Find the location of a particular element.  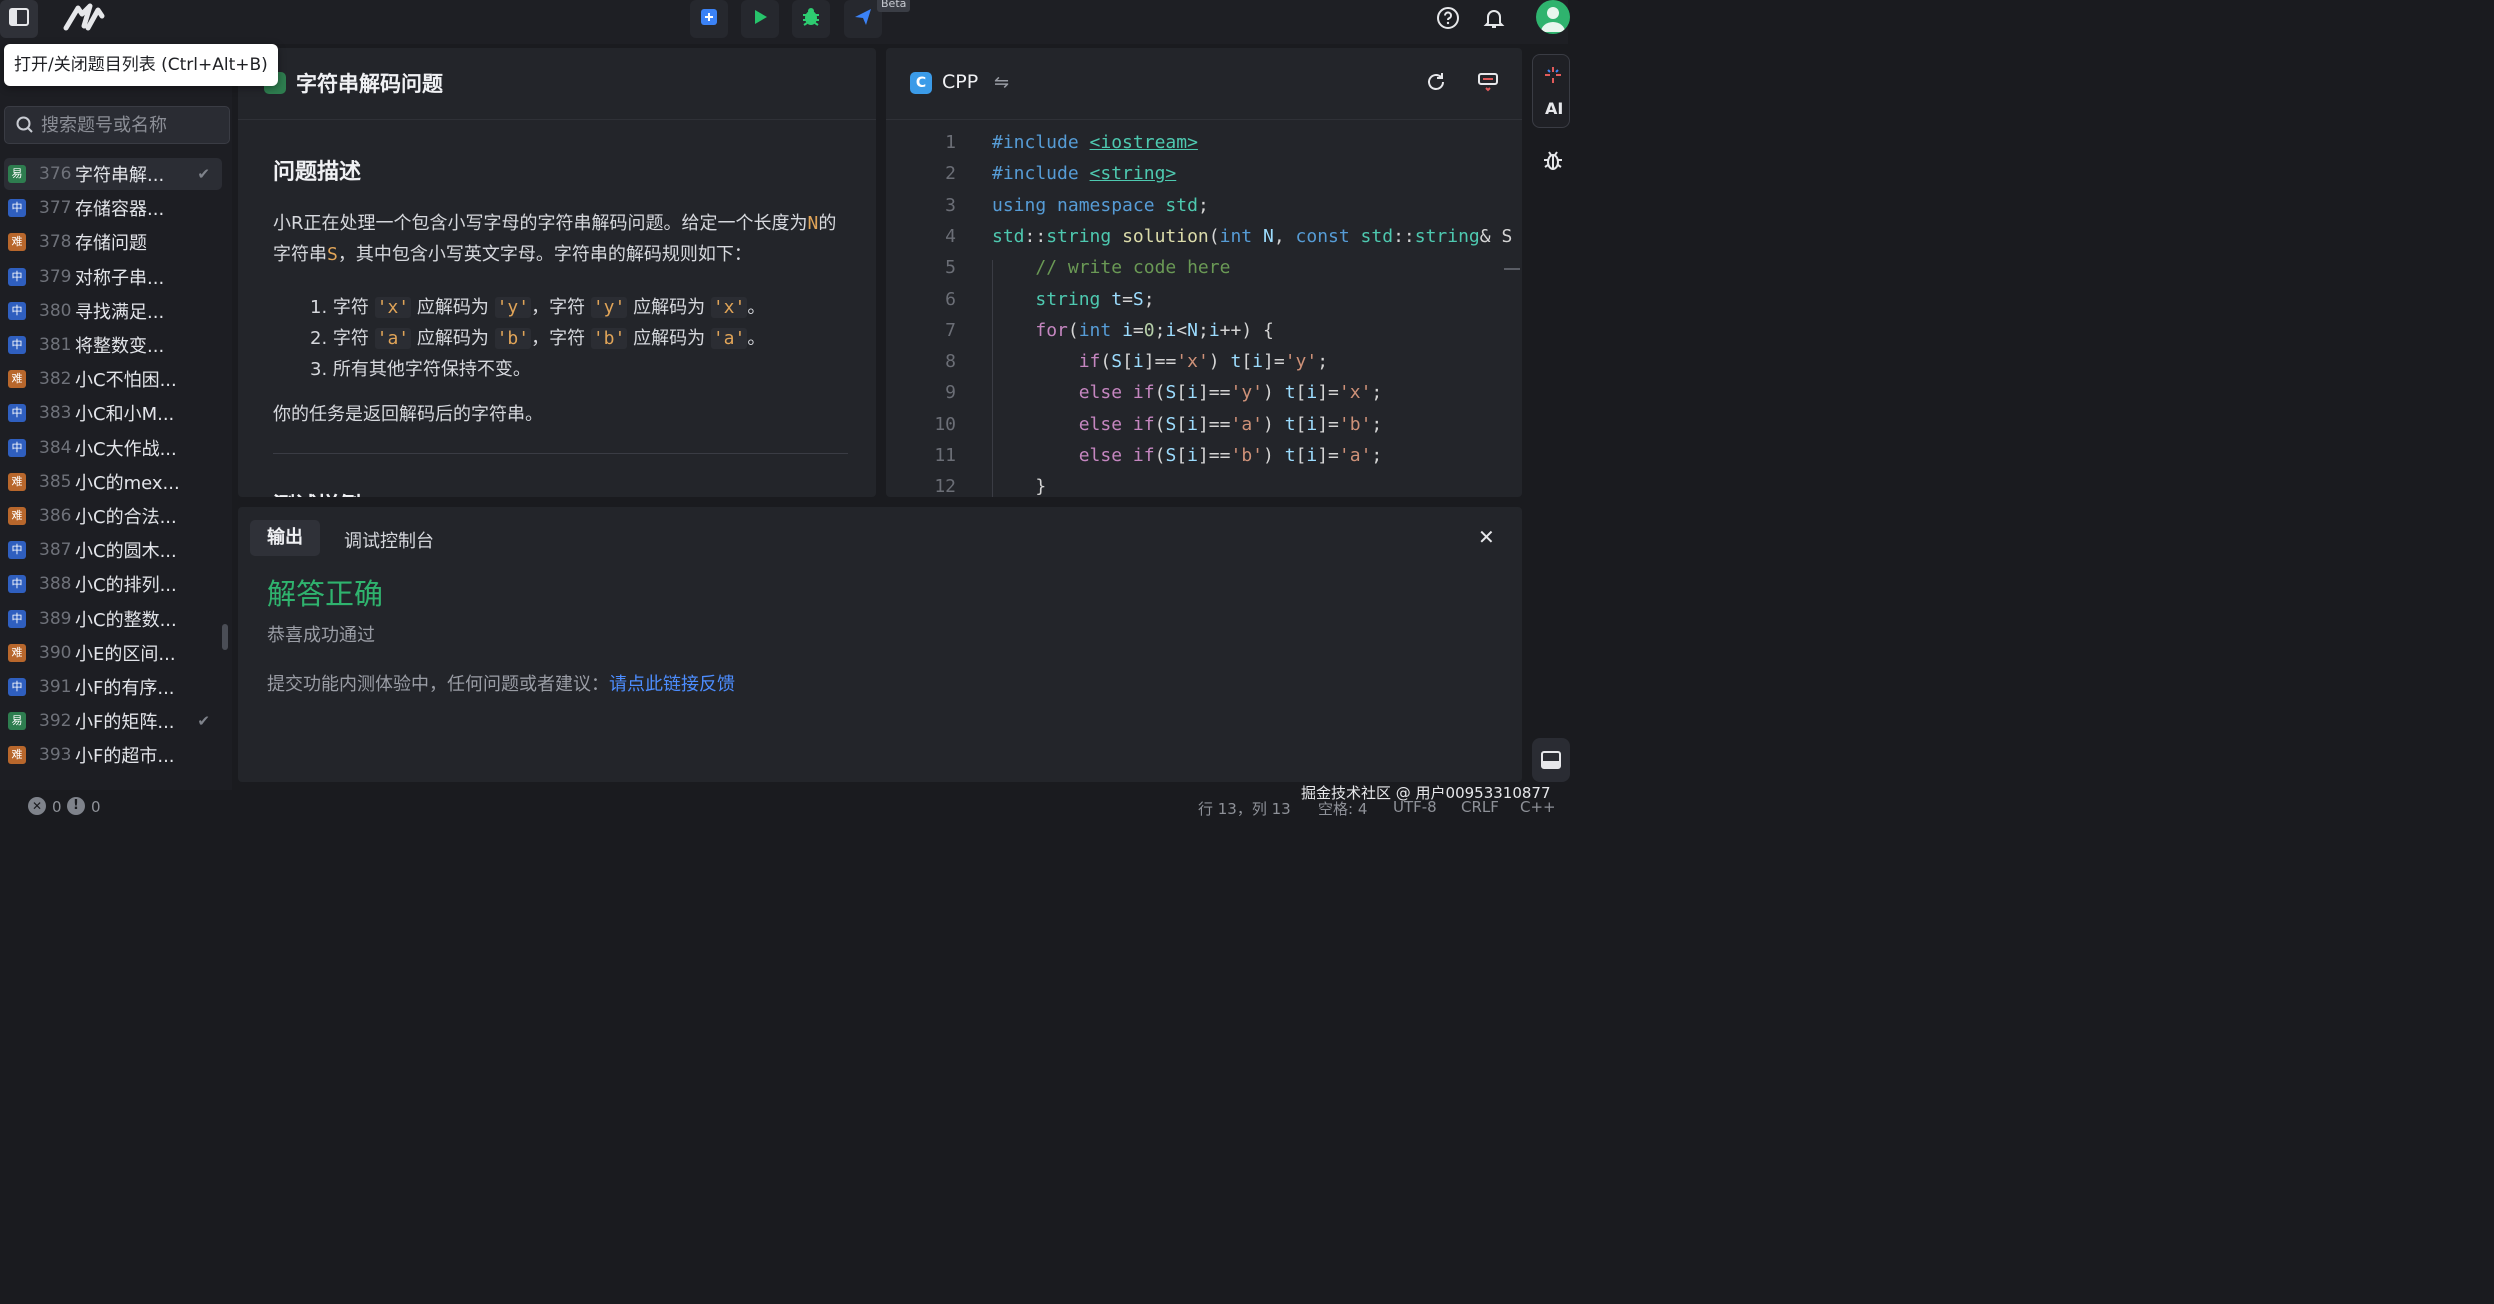

rule-text: ，字符 is located at coordinates (561, 307).